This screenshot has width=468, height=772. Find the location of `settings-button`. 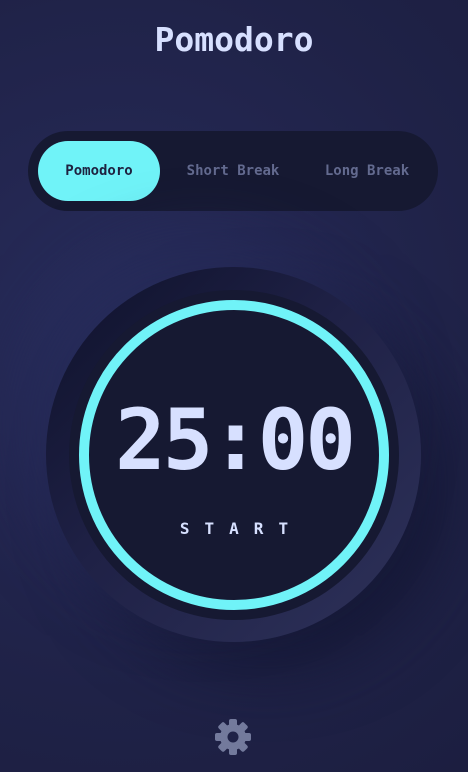

settings-button is located at coordinates (233, 737).